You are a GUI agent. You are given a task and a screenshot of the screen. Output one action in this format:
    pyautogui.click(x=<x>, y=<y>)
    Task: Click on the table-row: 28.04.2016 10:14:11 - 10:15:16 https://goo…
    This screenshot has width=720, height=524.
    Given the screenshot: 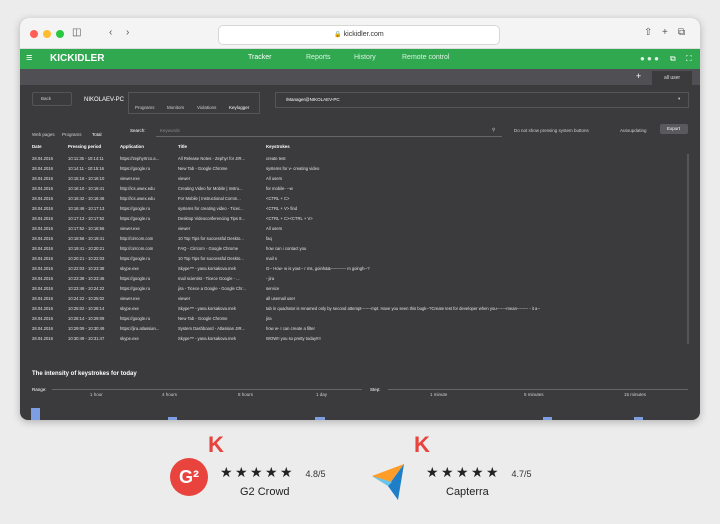 What is the action you would take?
    pyautogui.click(x=360, y=168)
    